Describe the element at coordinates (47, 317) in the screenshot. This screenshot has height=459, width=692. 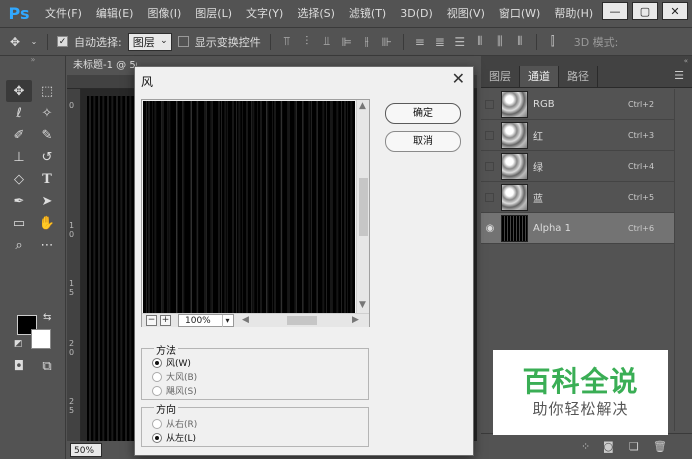
I see `swap-colors-icon: ⇆` at that location.